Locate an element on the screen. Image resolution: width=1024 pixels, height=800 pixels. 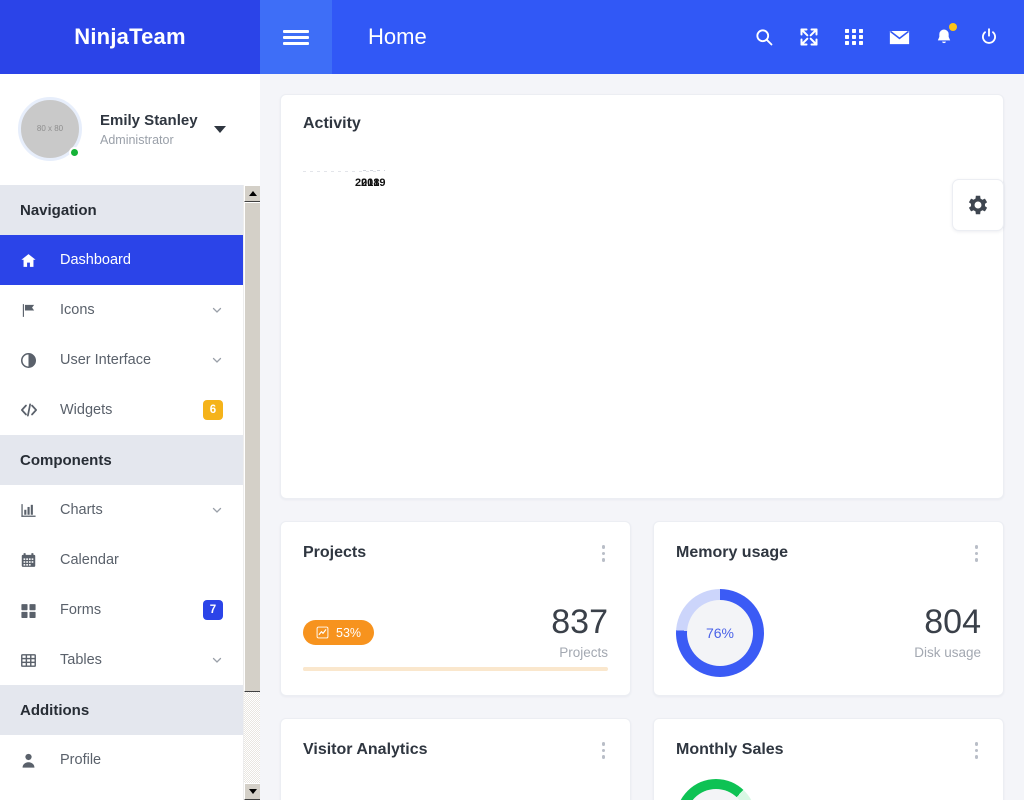
mail-icon is located at coordinates (899, 37).